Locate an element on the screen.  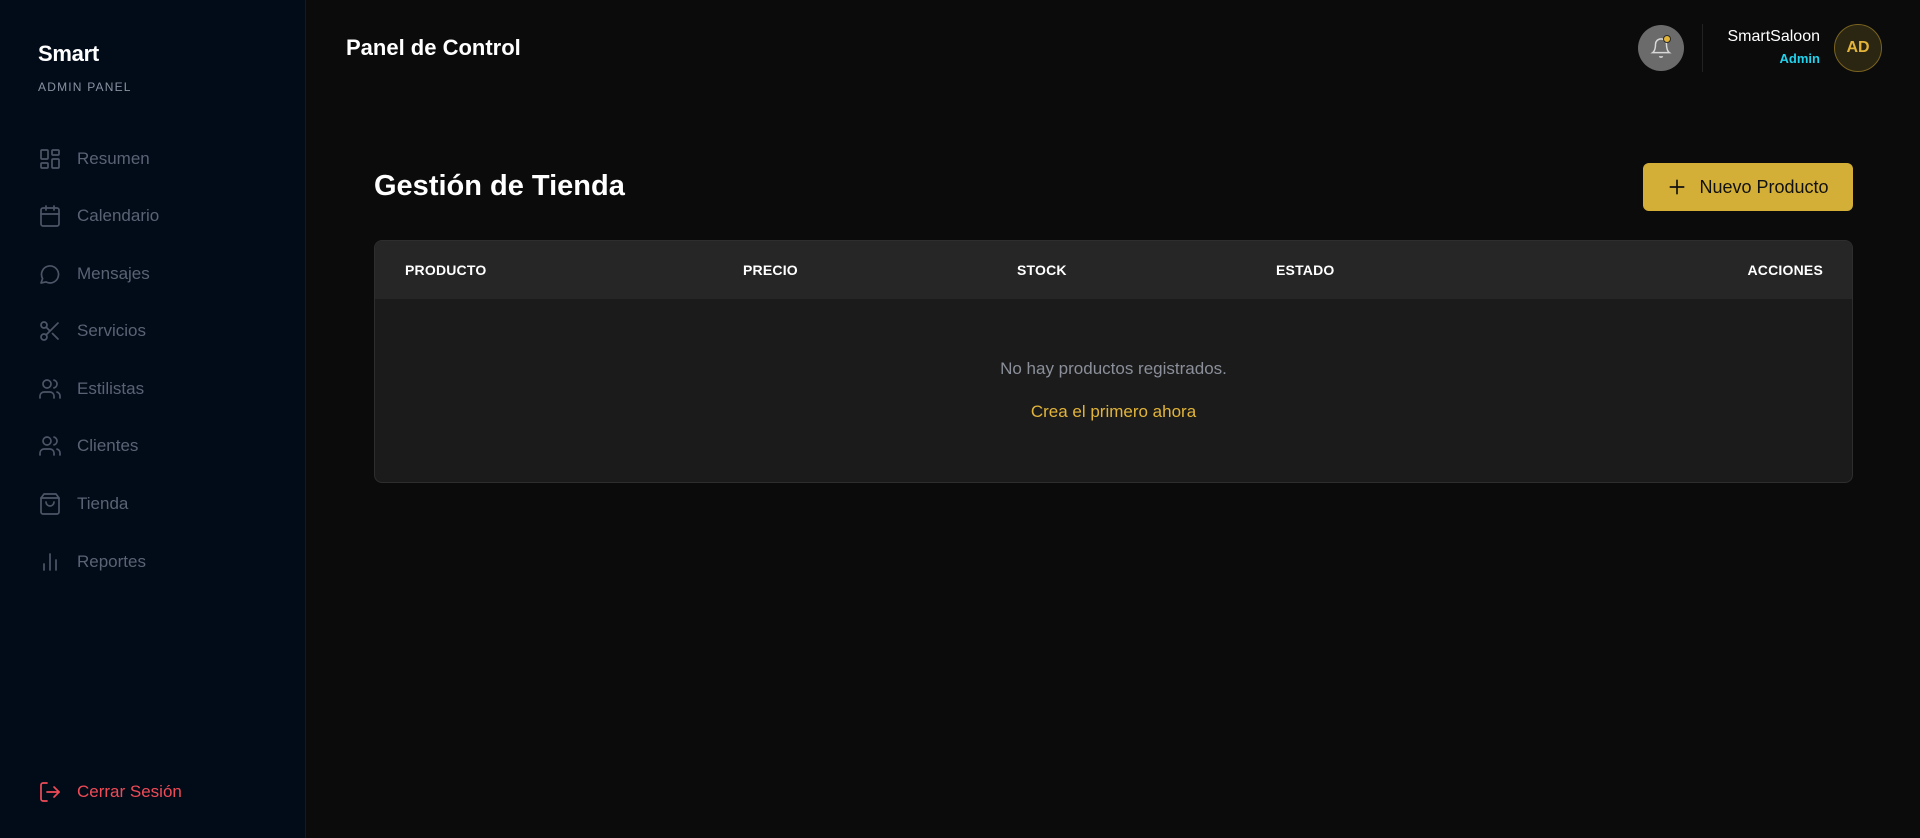
brand-title: Smart is located at coordinates (68, 53).